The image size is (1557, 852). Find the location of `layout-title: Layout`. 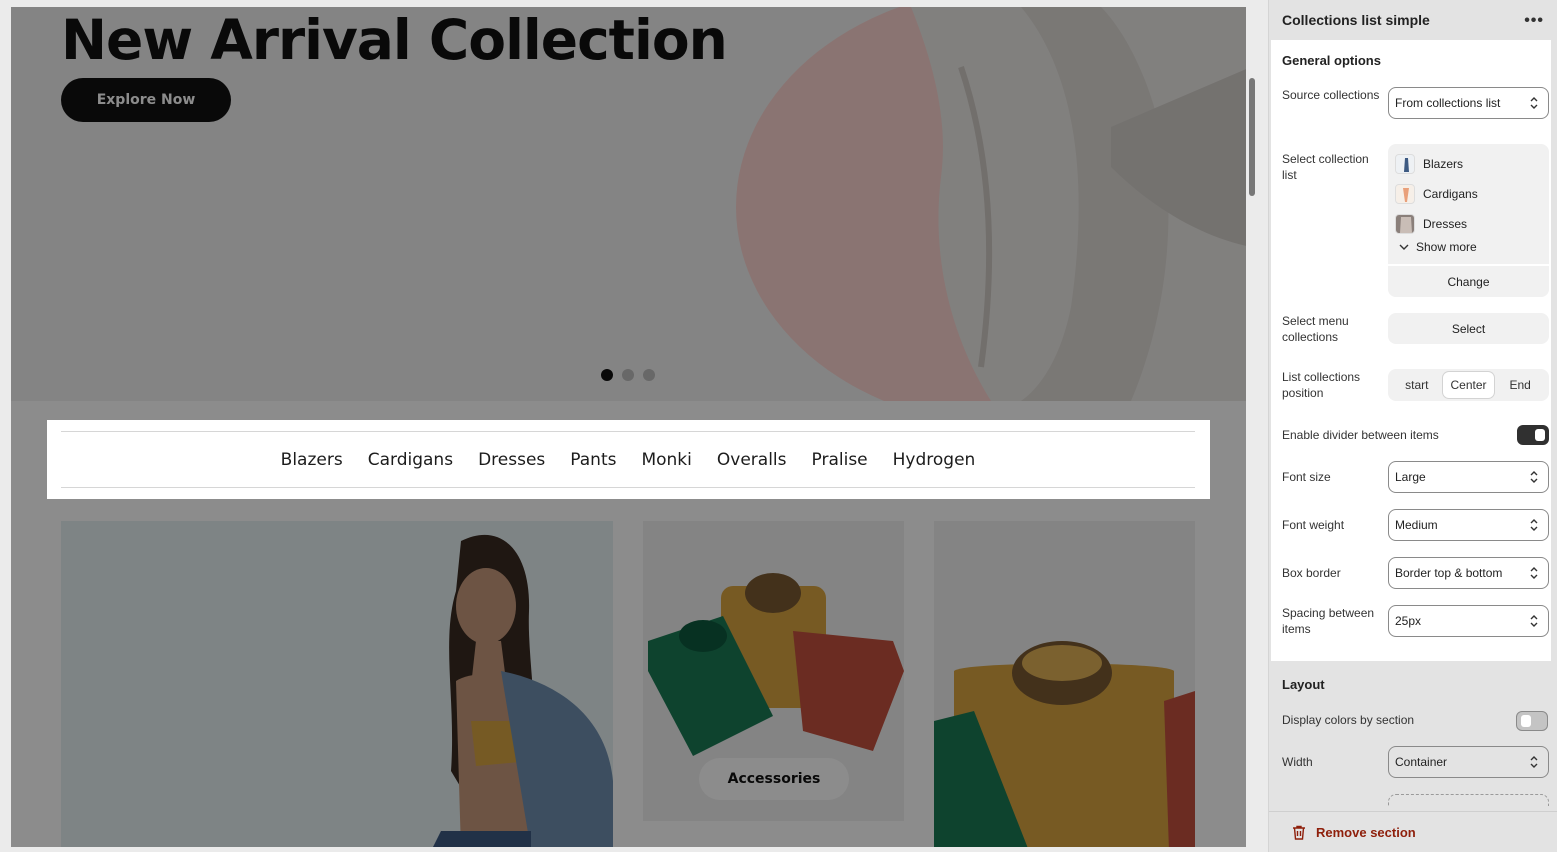

layout-title: Layout is located at coordinates (1303, 684).